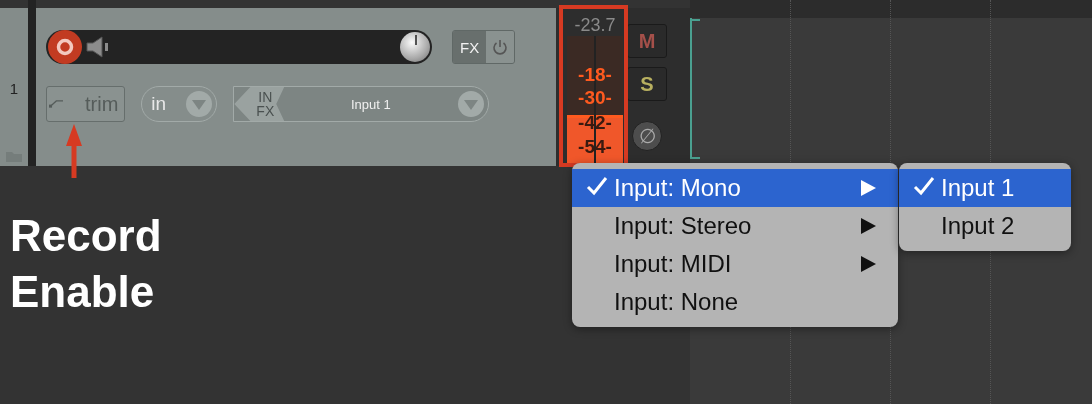  Describe the element at coordinates (595, 25) in the screenshot. I see `peak-readout: -23.7` at that location.